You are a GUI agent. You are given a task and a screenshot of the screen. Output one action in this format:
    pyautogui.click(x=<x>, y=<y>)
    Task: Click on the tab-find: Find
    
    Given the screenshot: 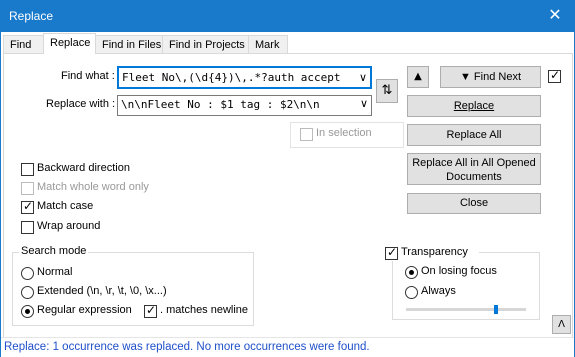 What is the action you would take?
    pyautogui.click(x=23, y=44)
    